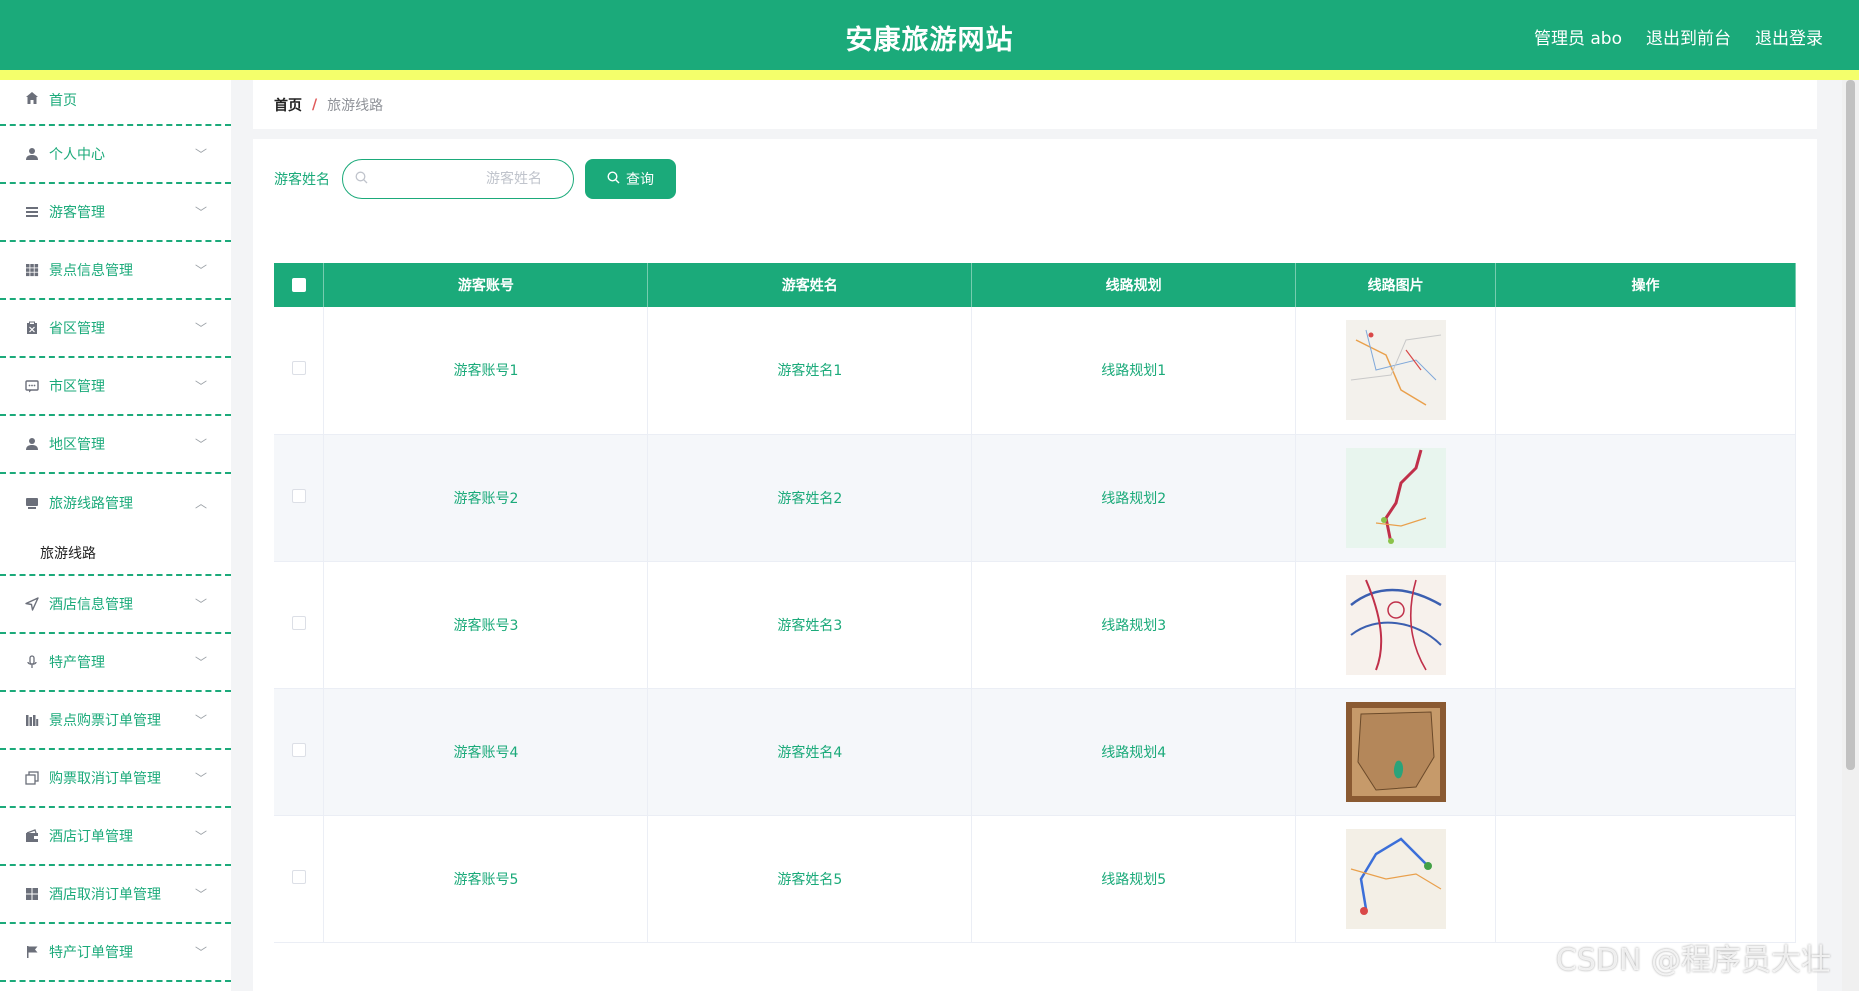 Image resolution: width=1859 pixels, height=991 pixels. I want to click on navigation-icon, so click(32, 604).